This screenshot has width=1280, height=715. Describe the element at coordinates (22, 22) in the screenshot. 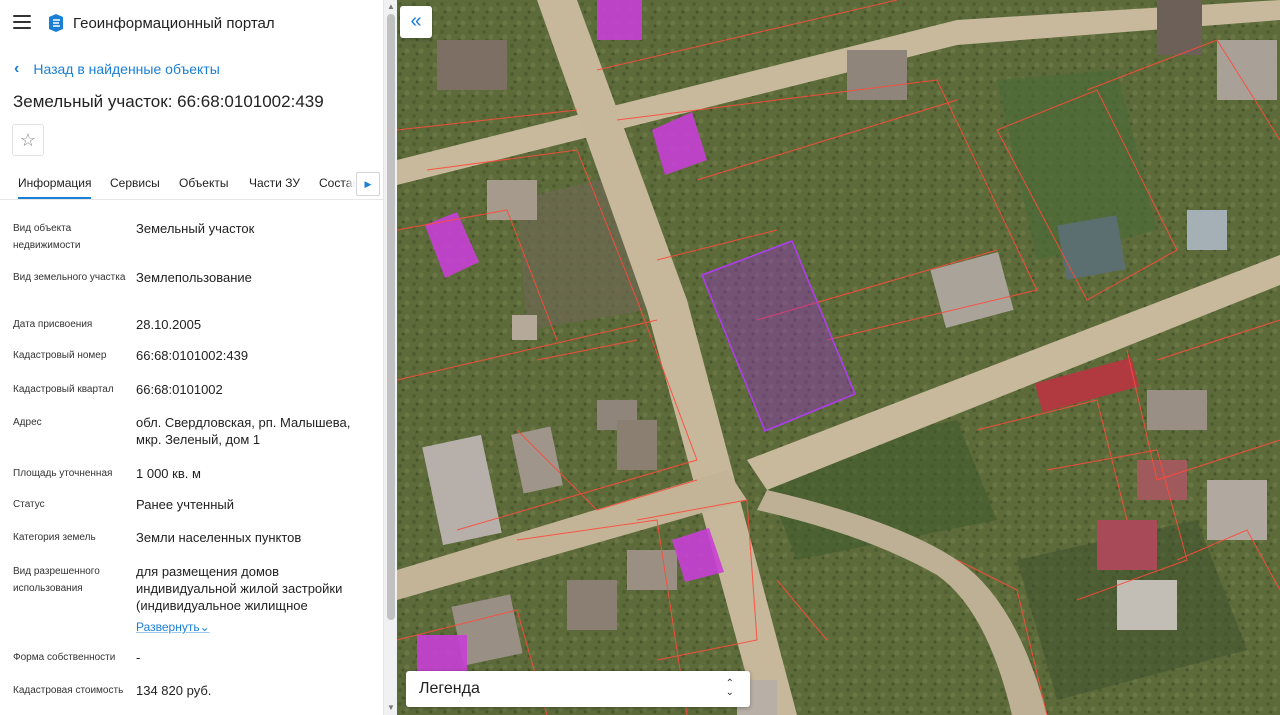

I see `menu-icon` at that location.